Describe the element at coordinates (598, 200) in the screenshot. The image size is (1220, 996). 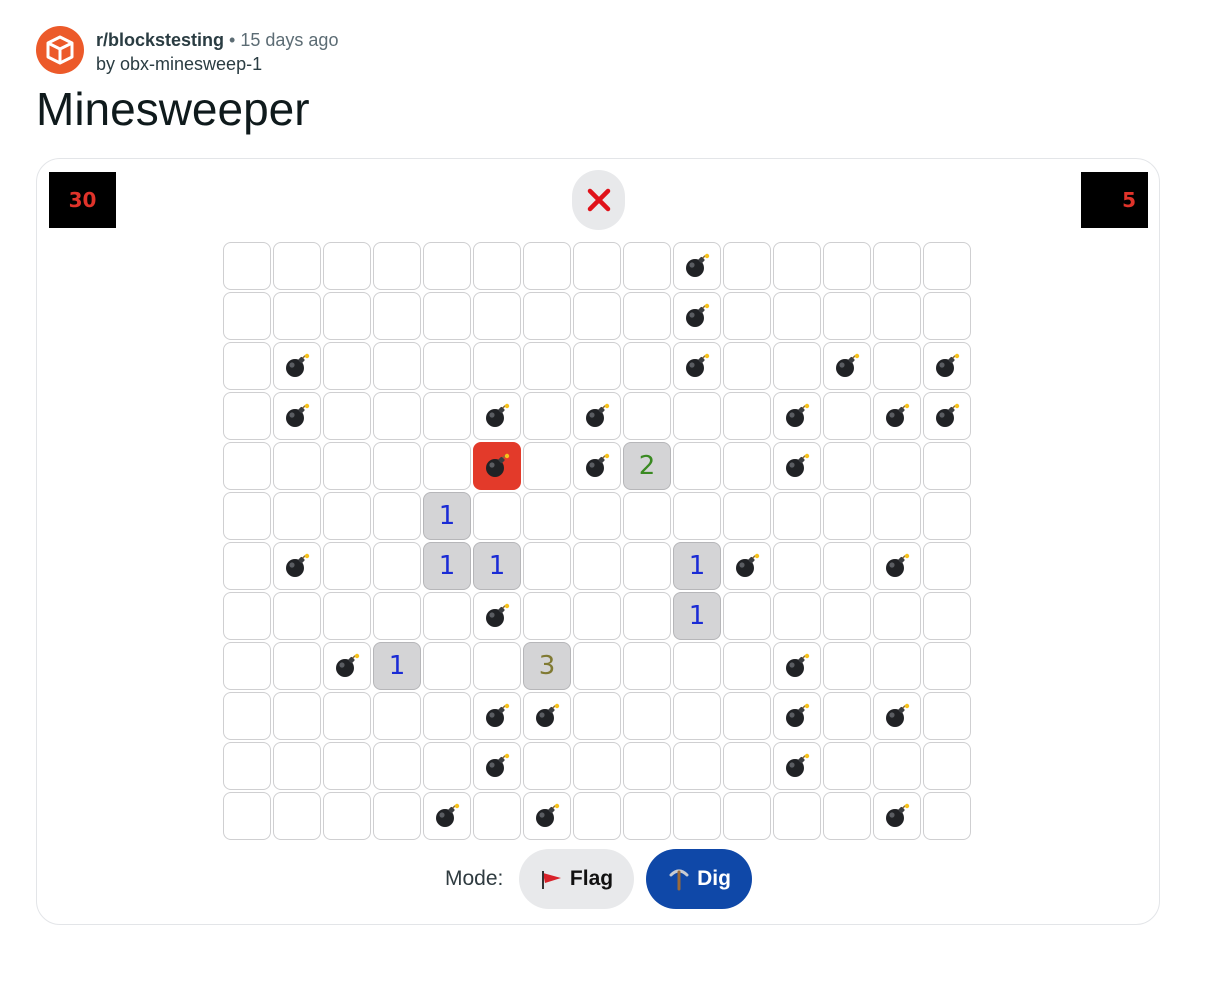
I see `reset-button` at that location.